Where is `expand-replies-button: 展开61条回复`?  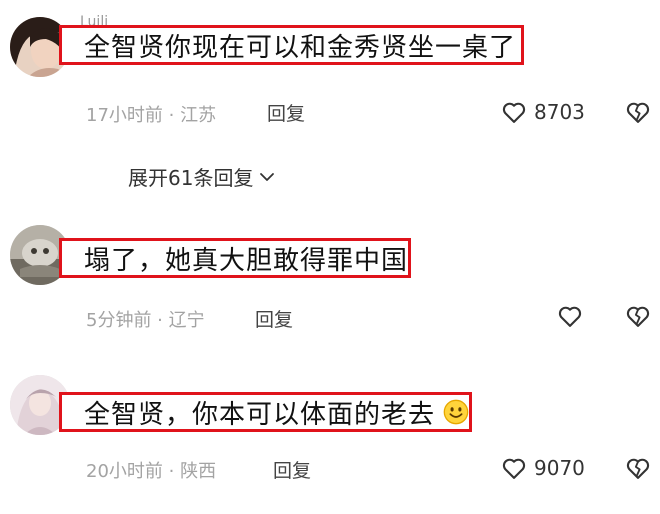
expand-replies-button: 展开61条回复 is located at coordinates (202, 176).